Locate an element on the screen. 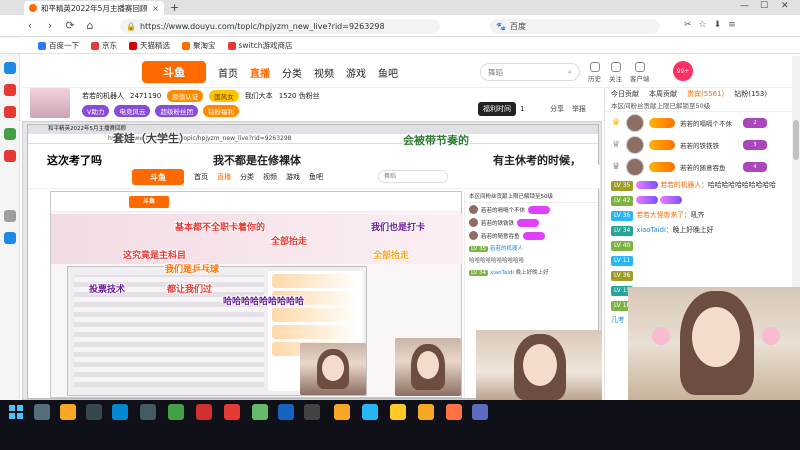 The image size is (800, 450). avatar: 99+ is located at coordinates (683, 71).